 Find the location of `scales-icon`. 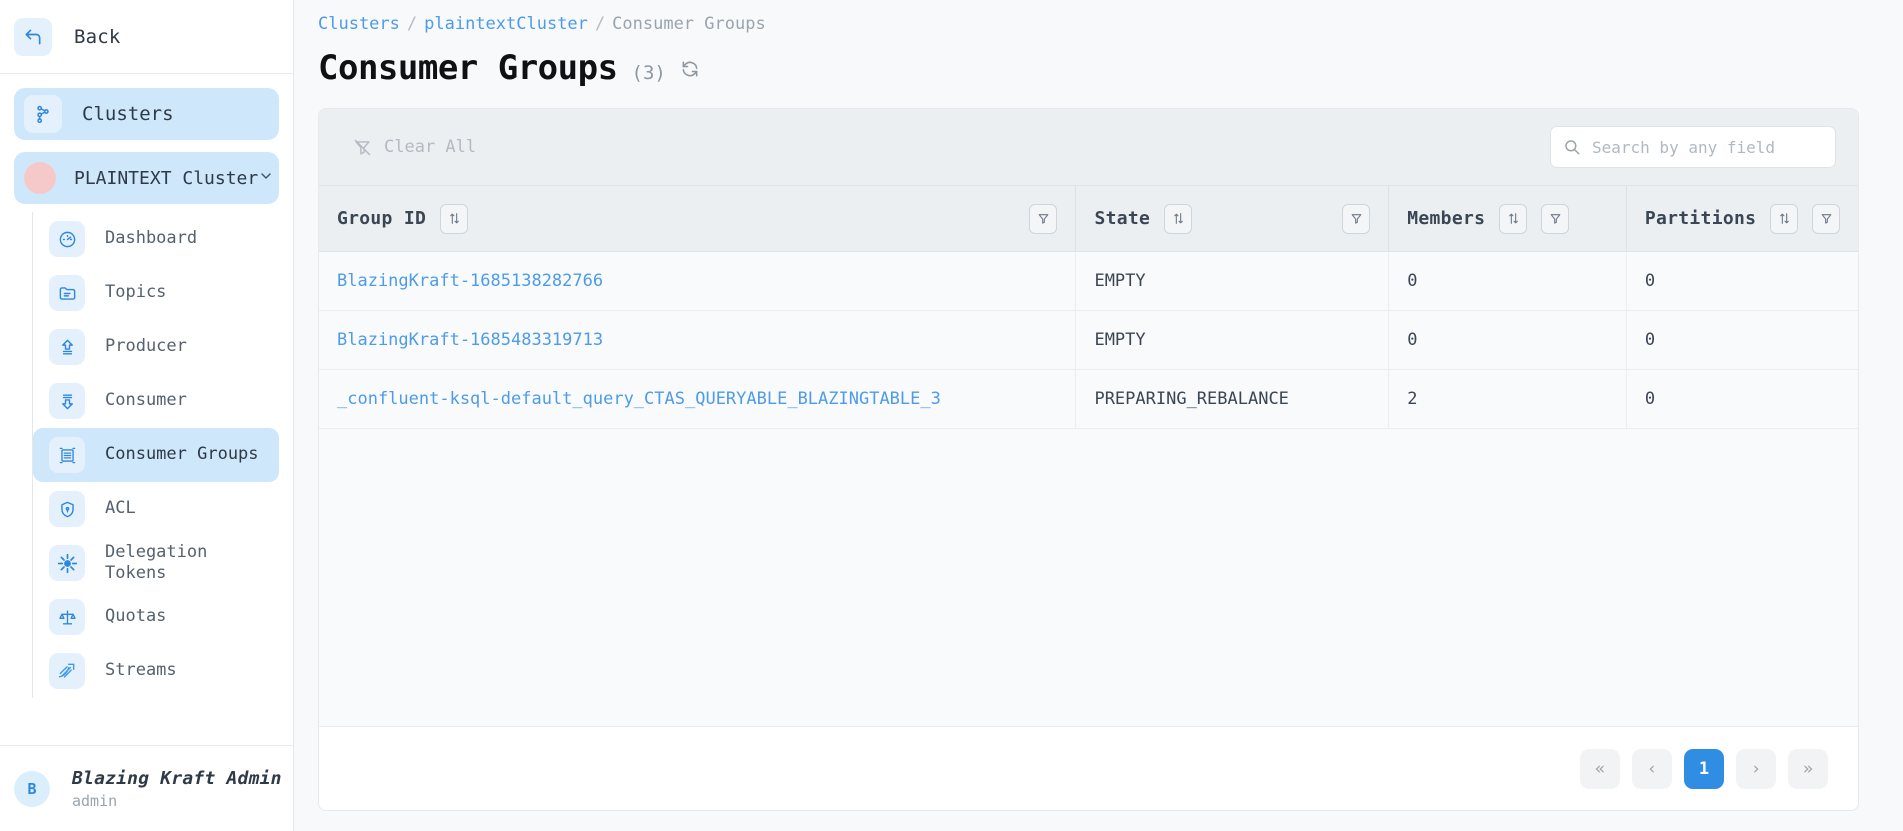

scales-icon is located at coordinates (67, 617).